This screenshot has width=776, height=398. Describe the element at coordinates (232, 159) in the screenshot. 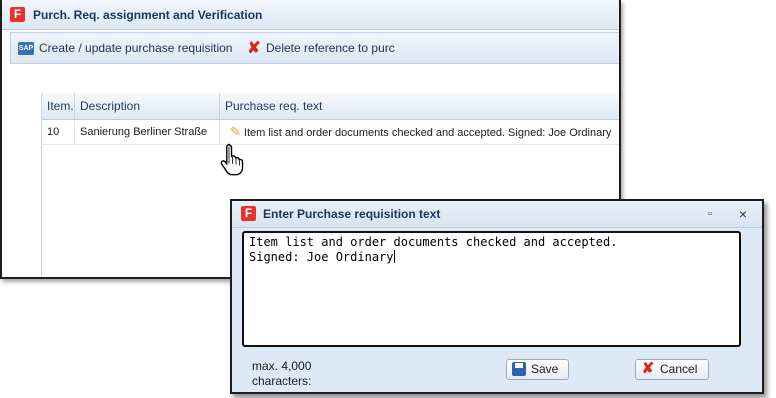

I see `hand-cursor-icon` at that location.